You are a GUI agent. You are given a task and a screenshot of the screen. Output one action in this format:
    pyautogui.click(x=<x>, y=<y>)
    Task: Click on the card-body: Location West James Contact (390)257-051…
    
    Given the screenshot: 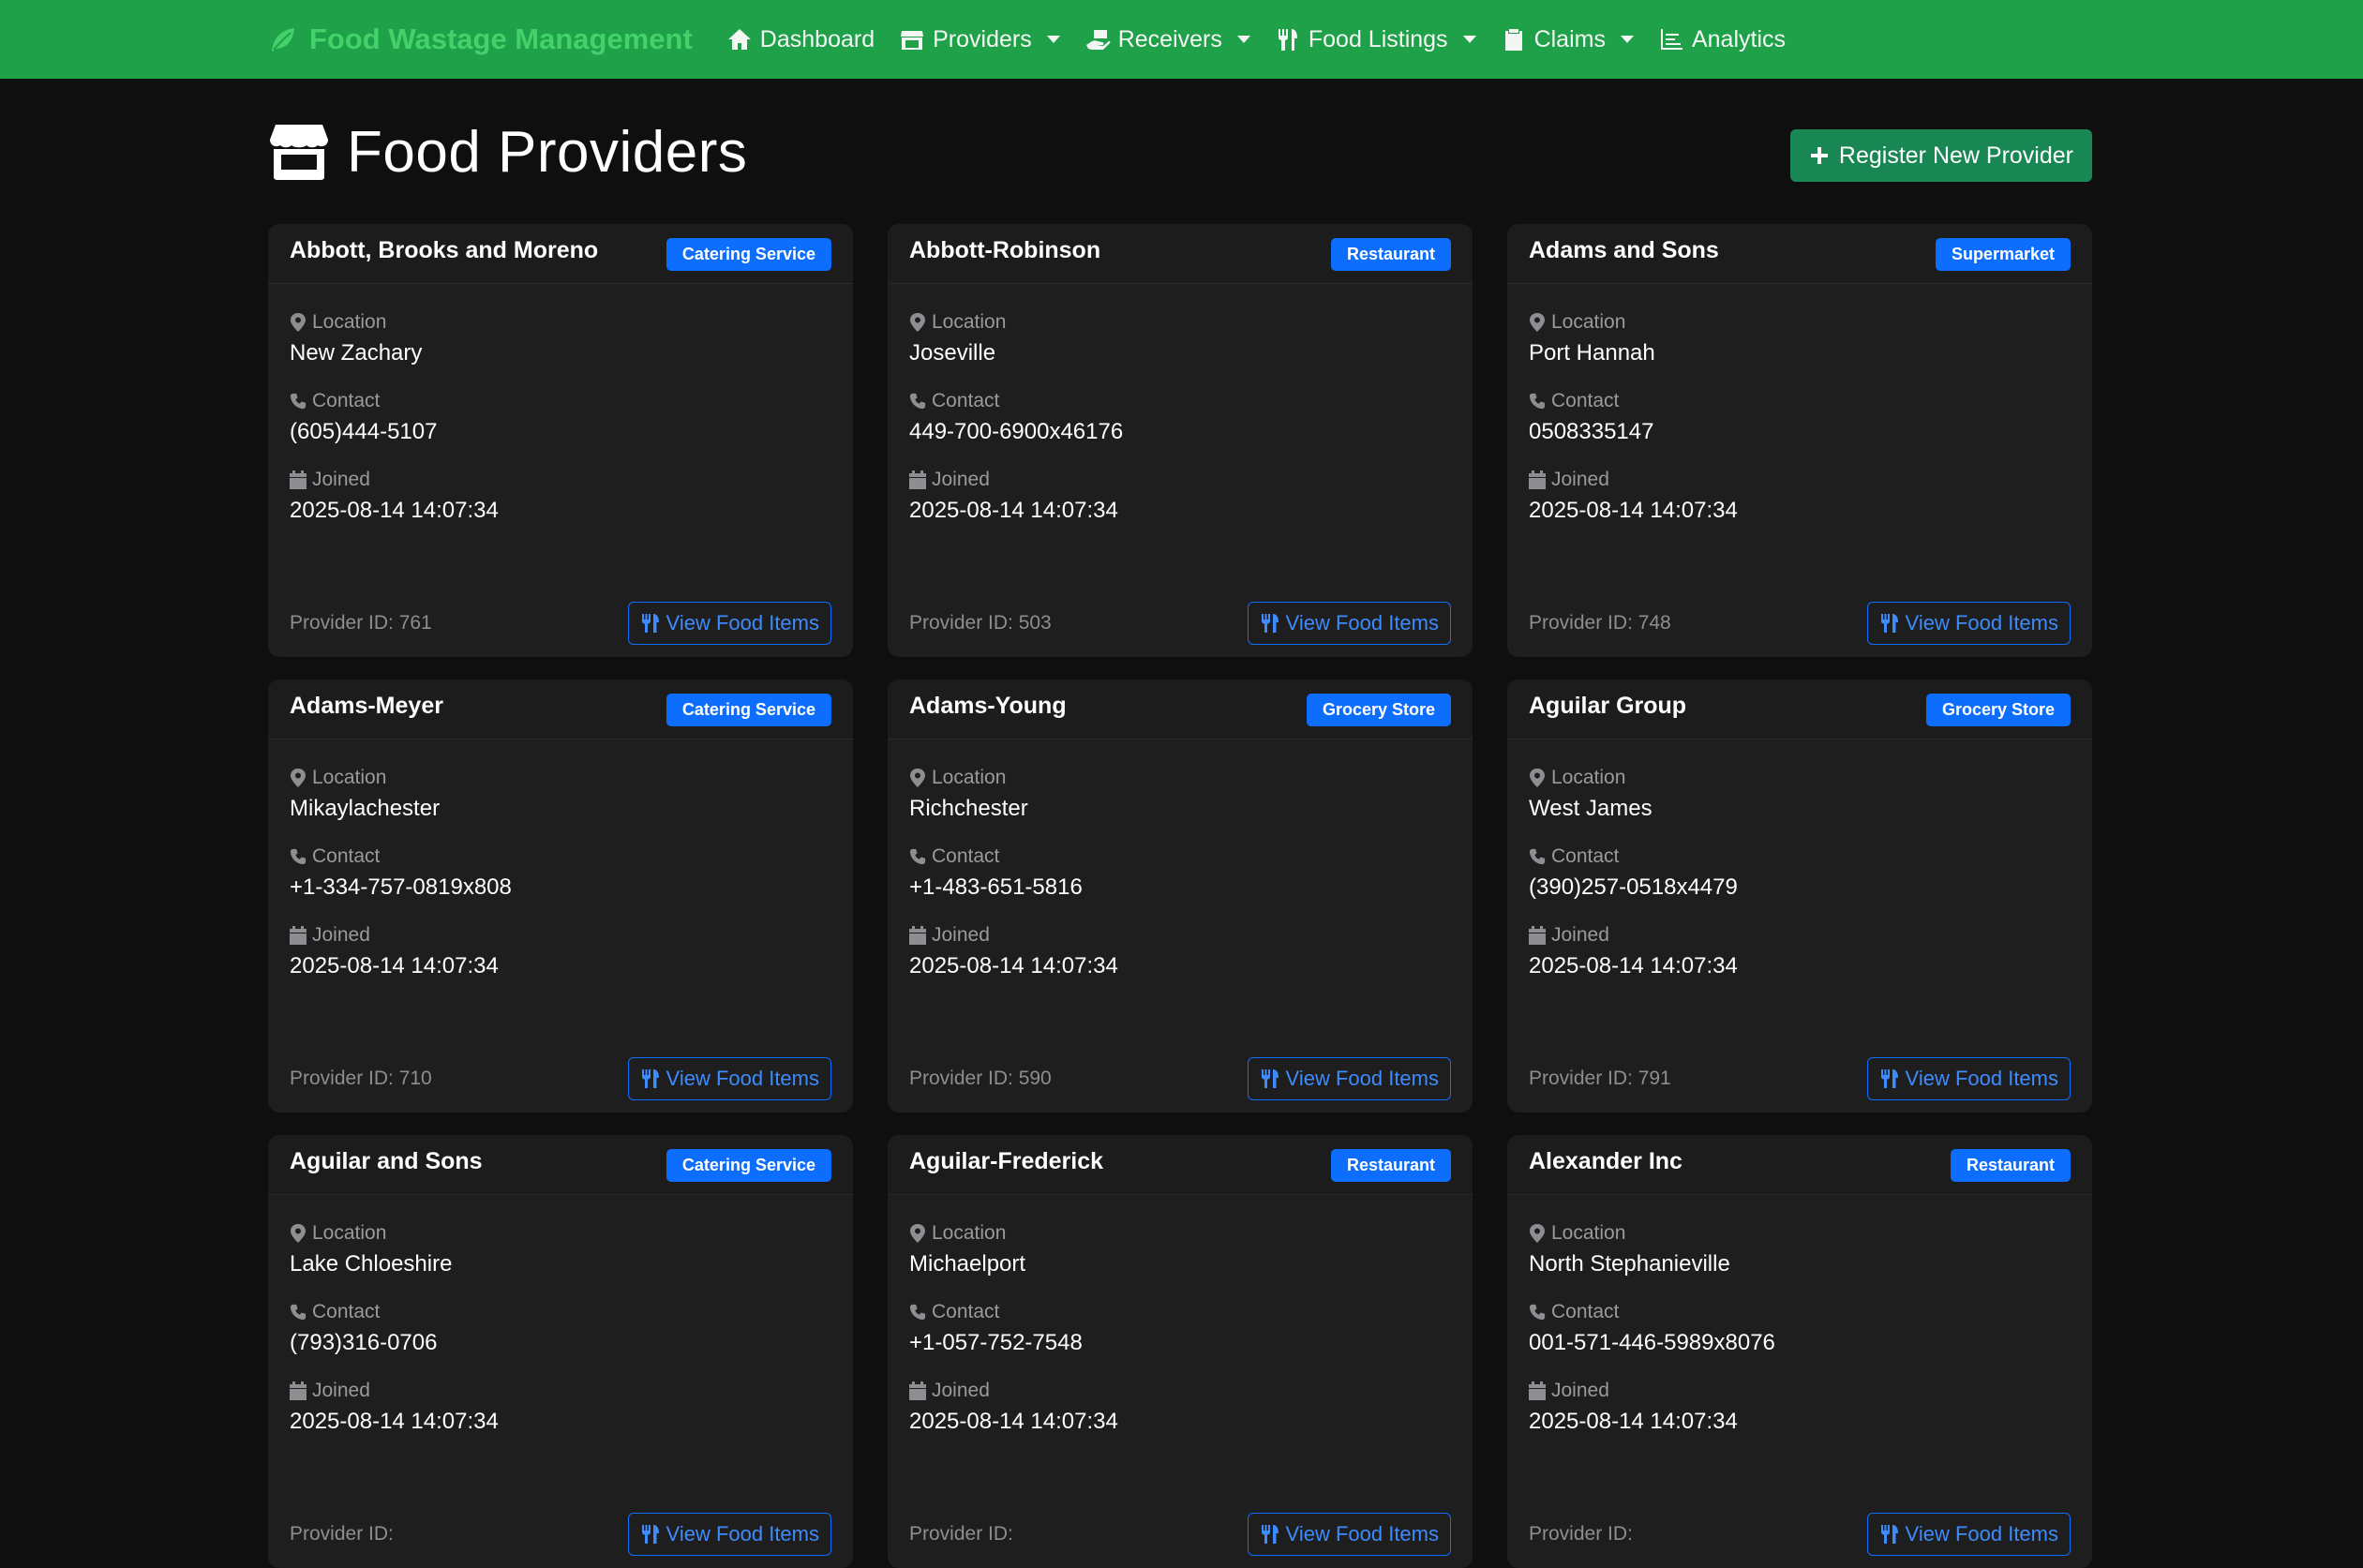 What is the action you would take?
    pyautogui.click(x=1800, y=861)
    